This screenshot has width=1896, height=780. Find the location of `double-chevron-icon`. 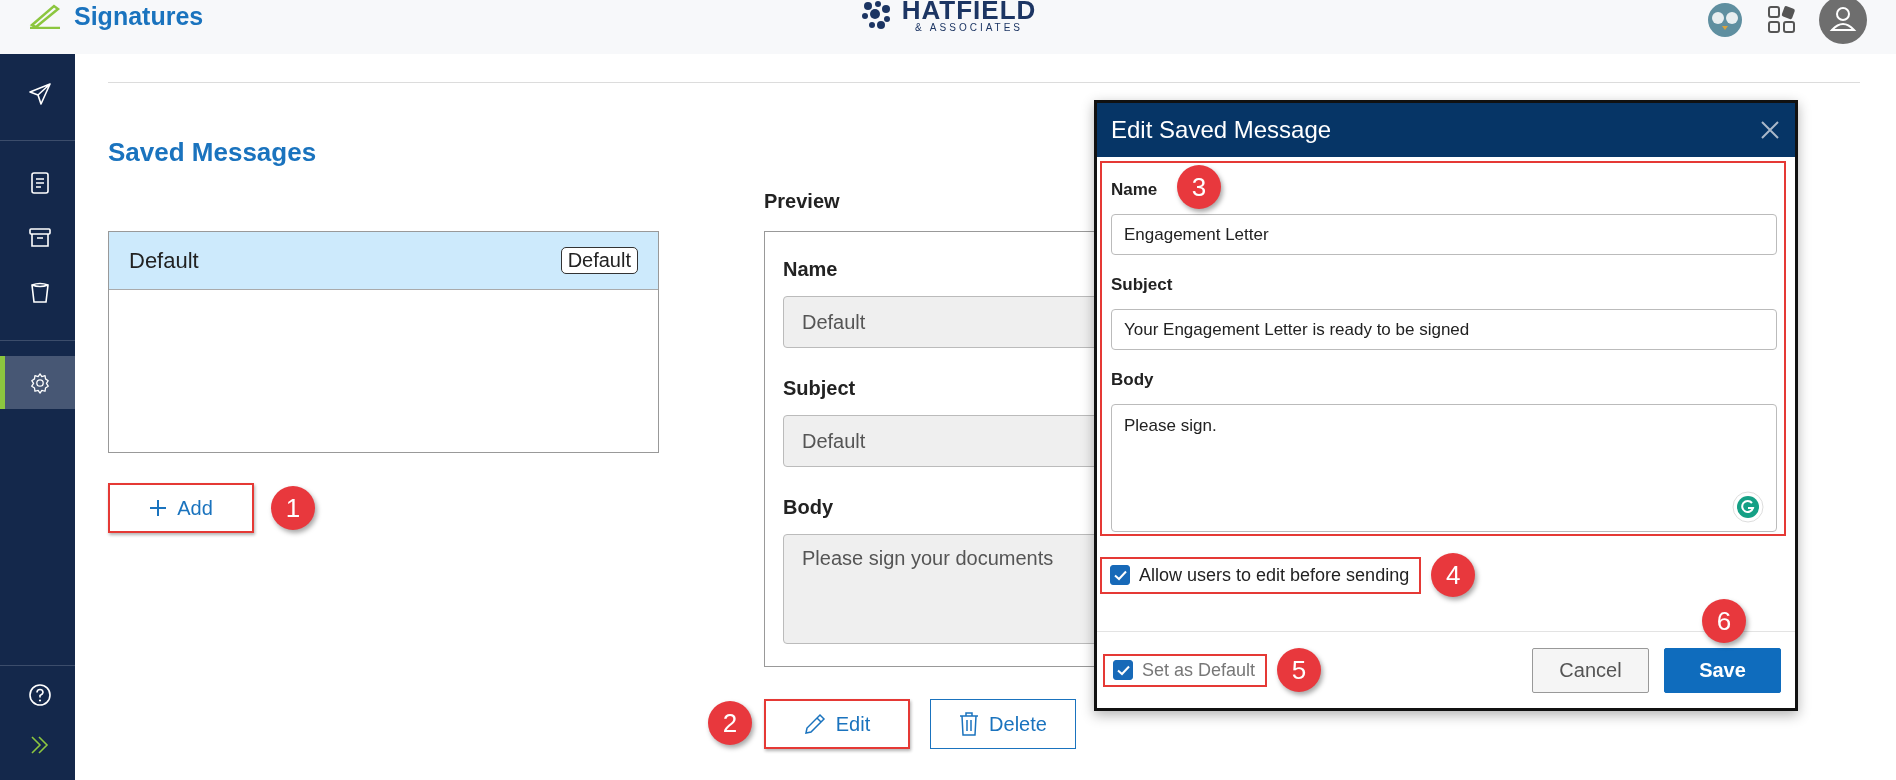

double-chevron-icon is located at coordinates (40, 745).